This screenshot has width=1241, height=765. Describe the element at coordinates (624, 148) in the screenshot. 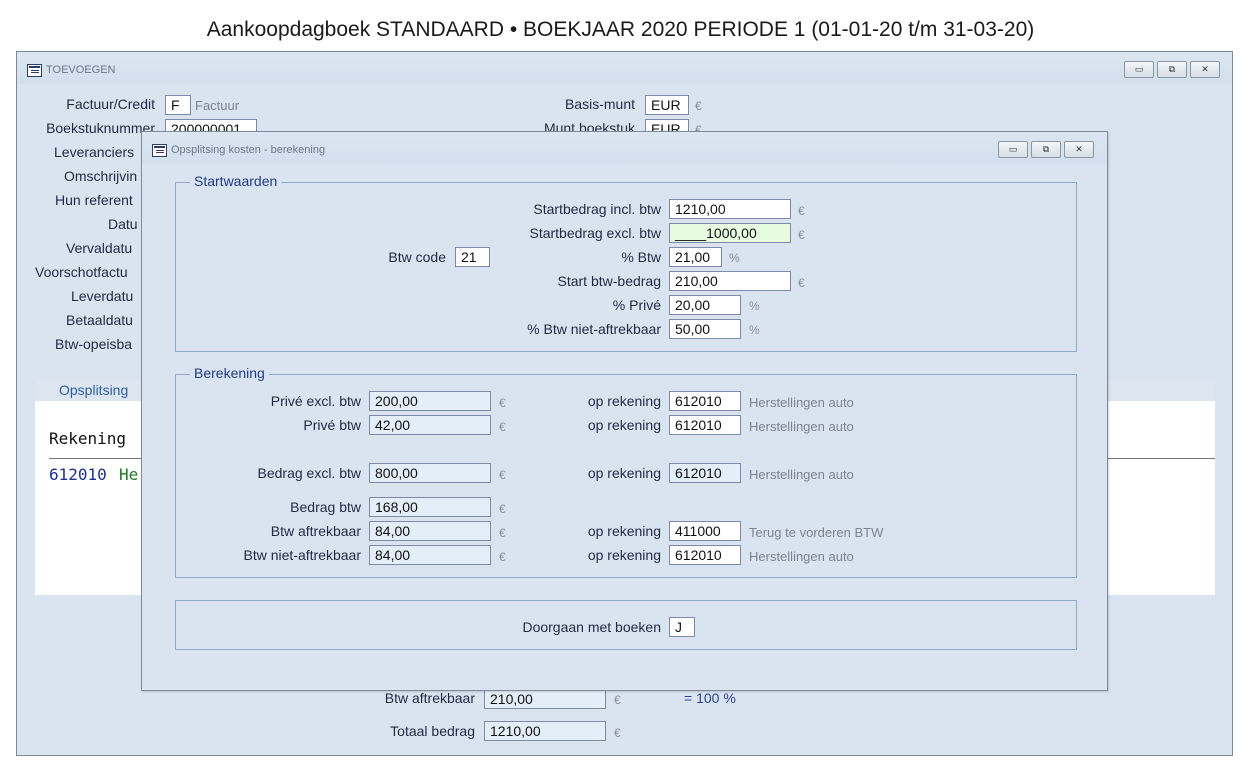

I see `dialog-caption: Opsplitsing kosten - berekening ▭ ⧉ ✕` at that location.